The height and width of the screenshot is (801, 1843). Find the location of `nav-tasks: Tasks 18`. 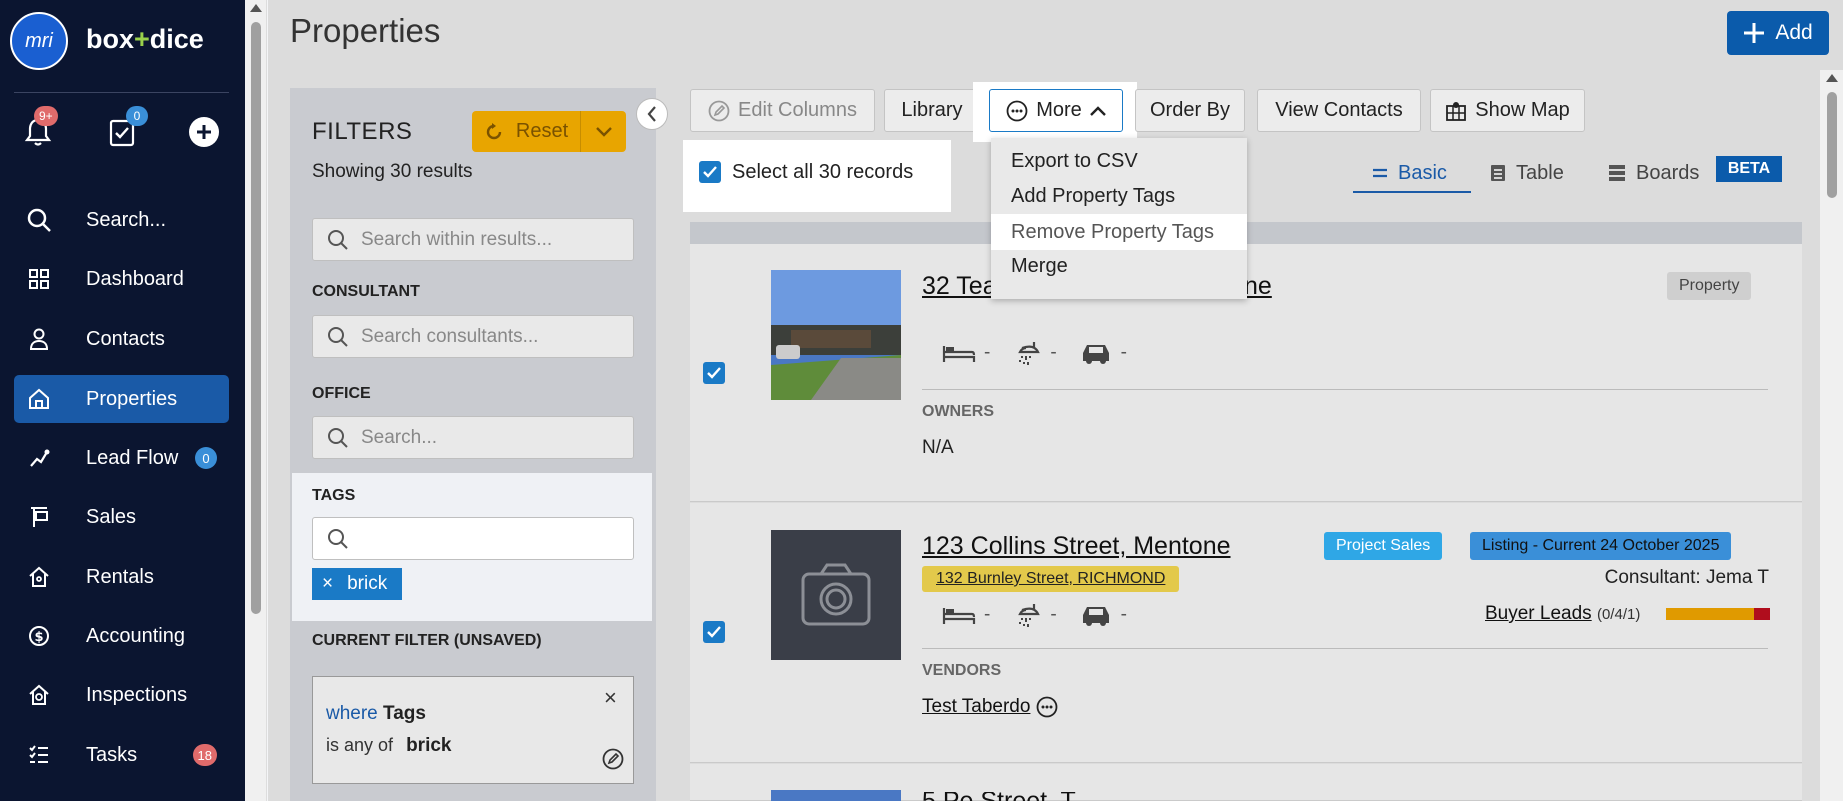

nav-tasks: Tasks 18 is located at coordinates (121, 755).